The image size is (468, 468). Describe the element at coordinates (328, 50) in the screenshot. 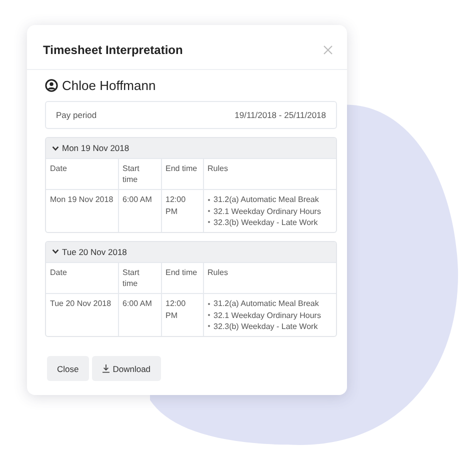

I see `close-icon` at that location.